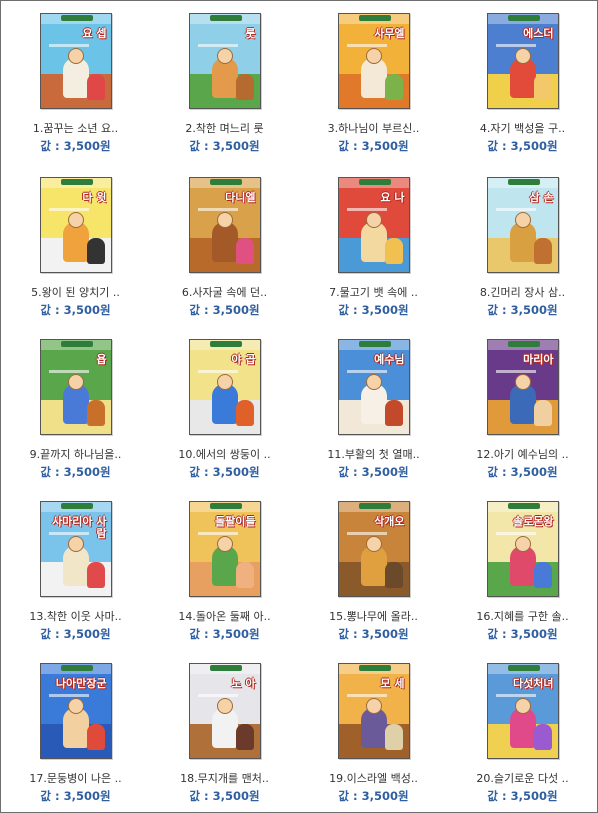 This screenshot has width=598, height=813. I want to click on book-title-link: 3.하나님이 부르신.., so click(373, 128).